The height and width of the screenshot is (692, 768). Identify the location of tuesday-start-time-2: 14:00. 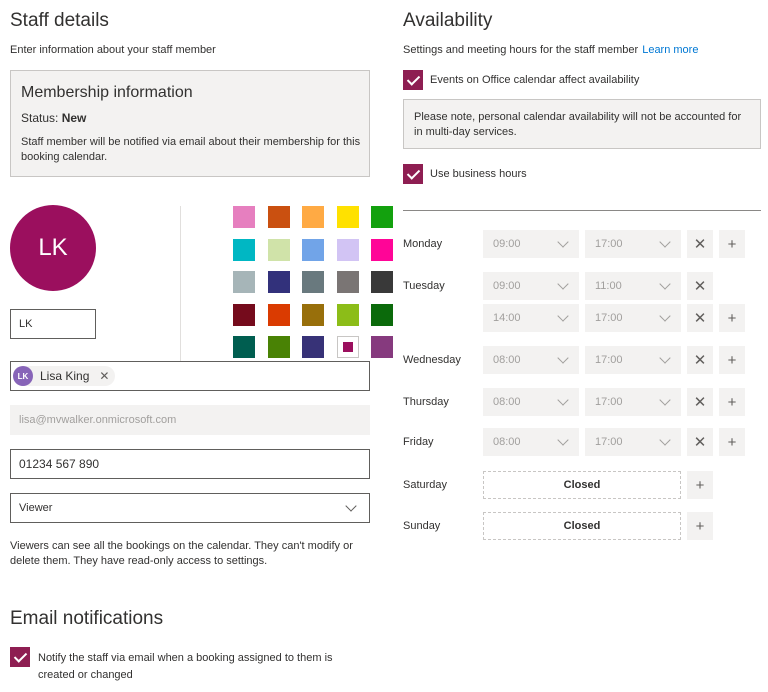
(531, 318).